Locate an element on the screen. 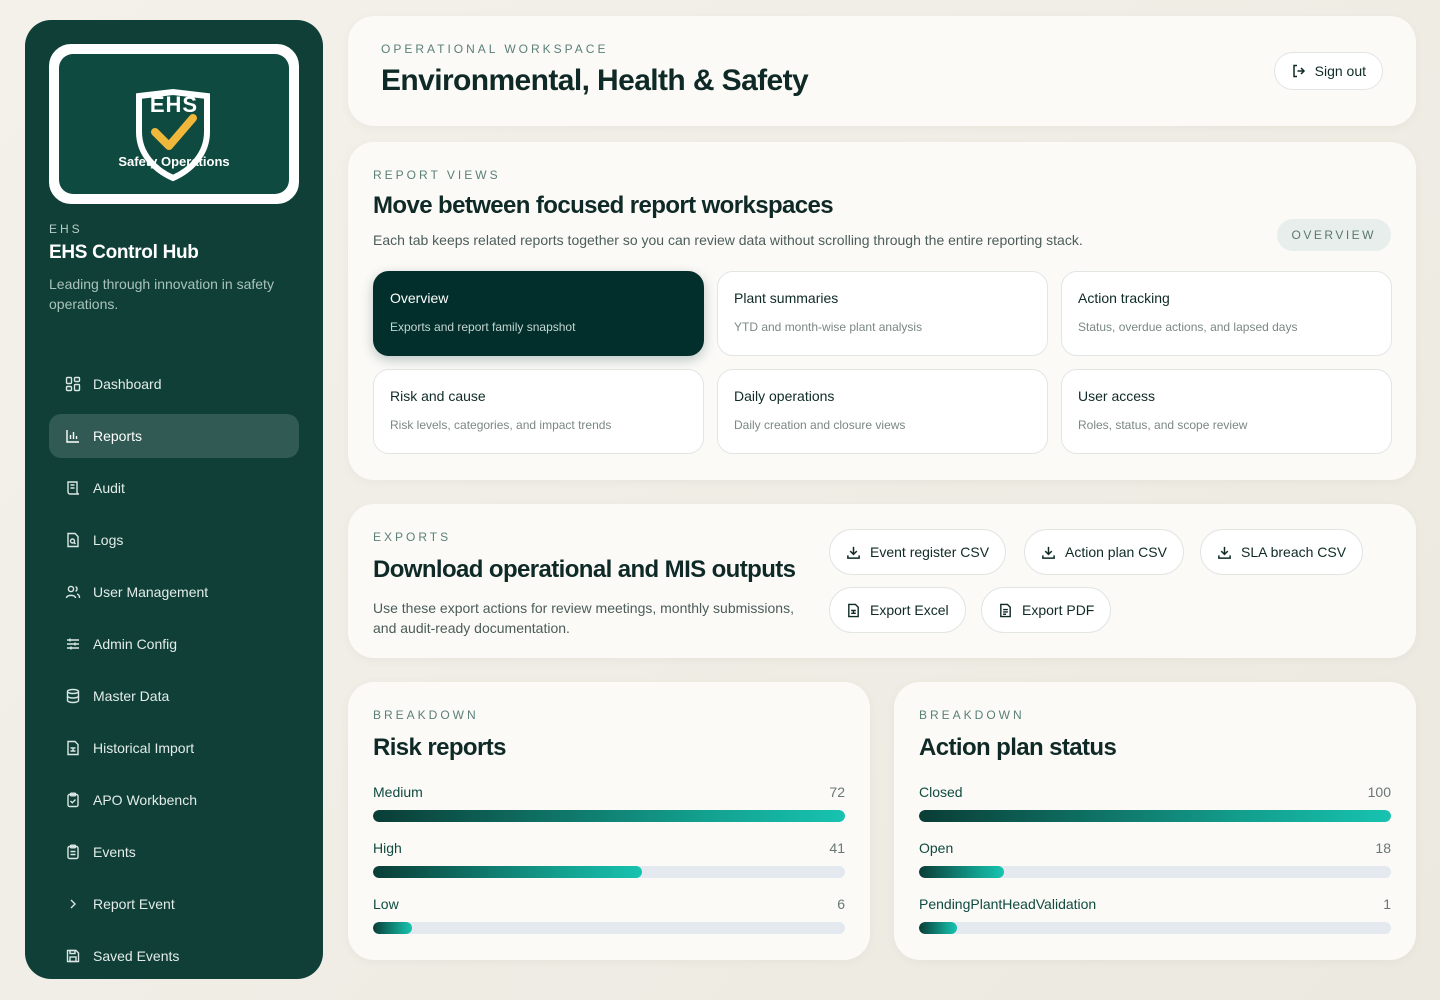 The height and width of the screenshot is (1000, 1440). brand-title: EHS Control Hub is located at coordinates (124, 252).